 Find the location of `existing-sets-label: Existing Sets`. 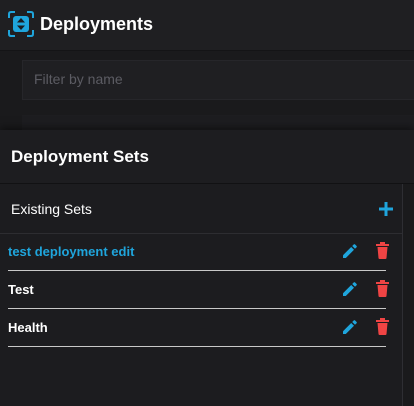

existing-sets-label: Existing Sets is located at coordinates (51, 209).